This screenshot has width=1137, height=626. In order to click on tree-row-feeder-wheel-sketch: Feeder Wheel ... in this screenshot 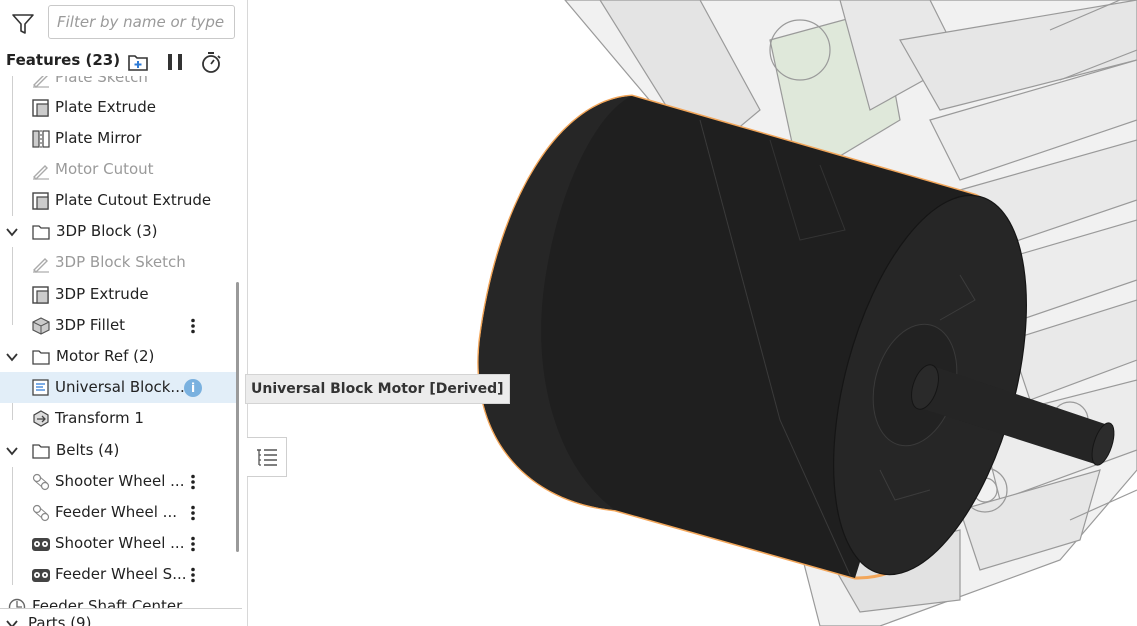, I will do `click(119, 512)`.